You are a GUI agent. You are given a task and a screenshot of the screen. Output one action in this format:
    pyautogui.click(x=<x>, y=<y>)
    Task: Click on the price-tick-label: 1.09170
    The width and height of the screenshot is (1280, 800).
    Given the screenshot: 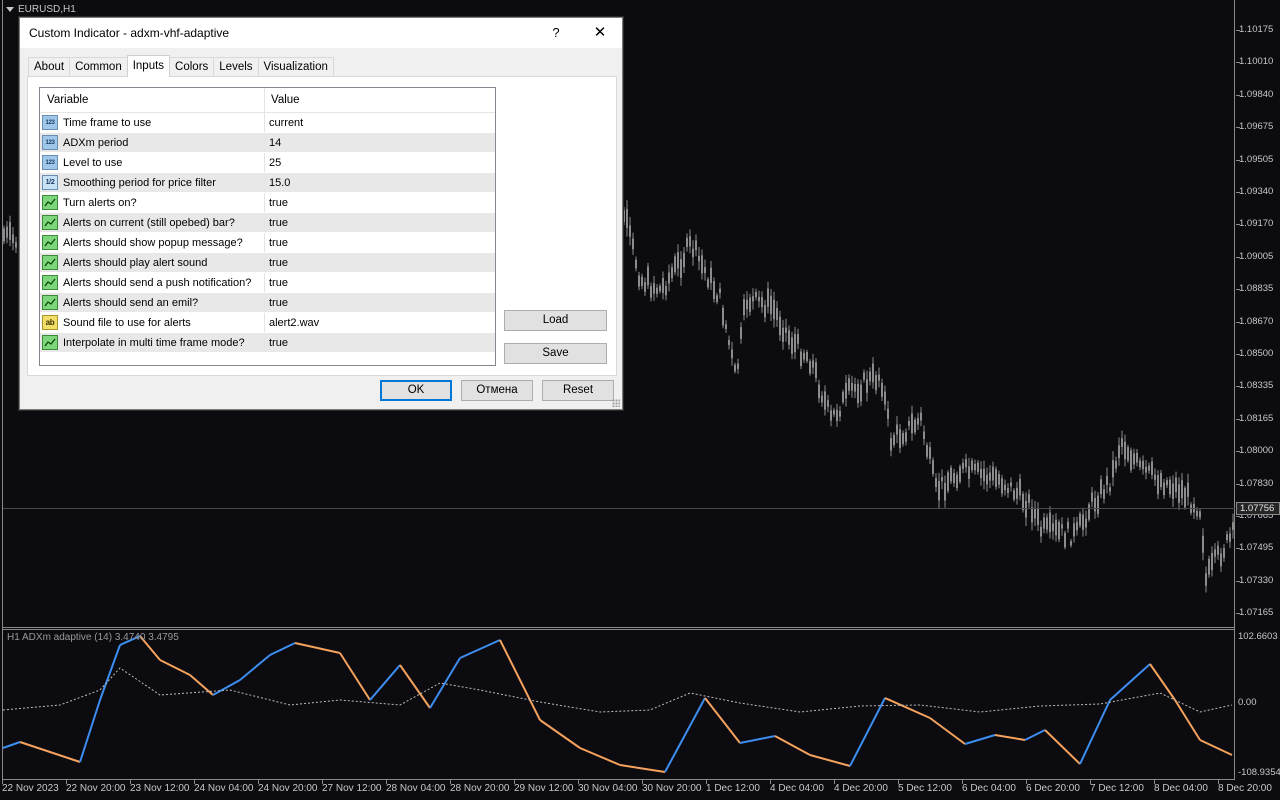 What is the action you would take?
    pyautogui.click(x=1256, y=224)
    